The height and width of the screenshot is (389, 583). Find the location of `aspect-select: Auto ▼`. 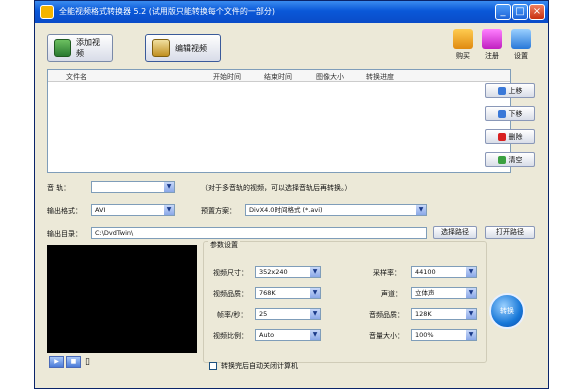

aspect-select: Auto ▼ is located at coordinates (288, 335).